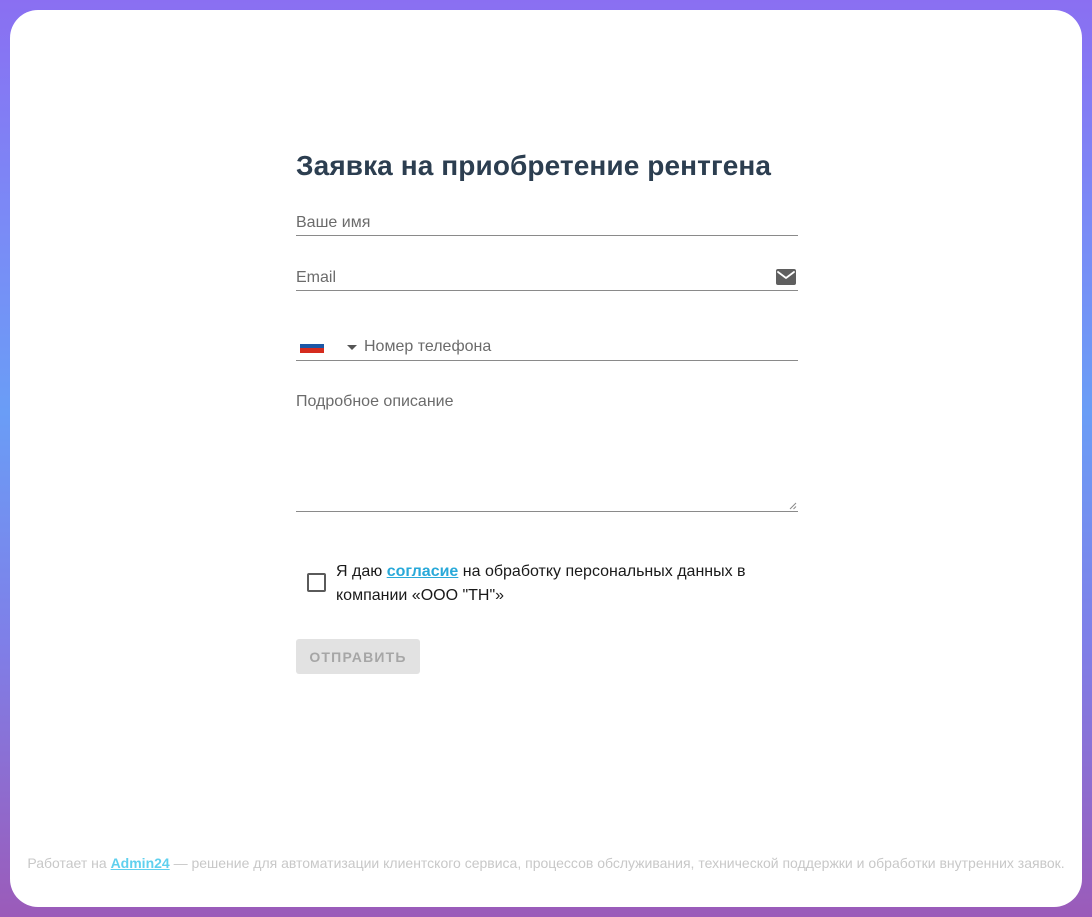 Image resolution: width=1092 pixels, height=917 pixels. Describe the element at coordinates (358, 656) in the screenshot. I see `submit-button: ОТПРАВИТЬ` at that location.